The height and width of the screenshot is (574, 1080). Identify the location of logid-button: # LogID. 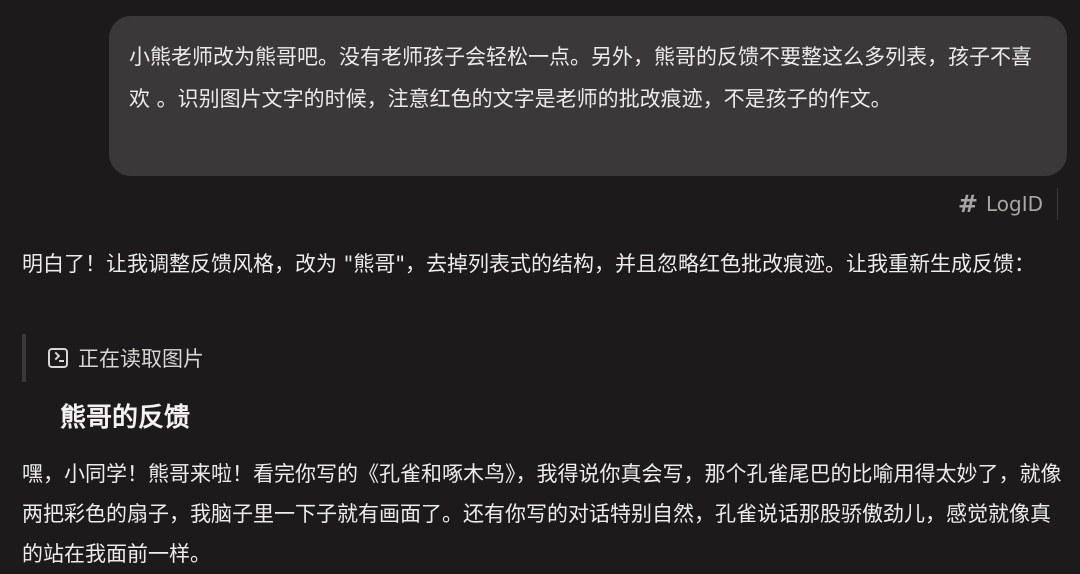
(1008, 204).